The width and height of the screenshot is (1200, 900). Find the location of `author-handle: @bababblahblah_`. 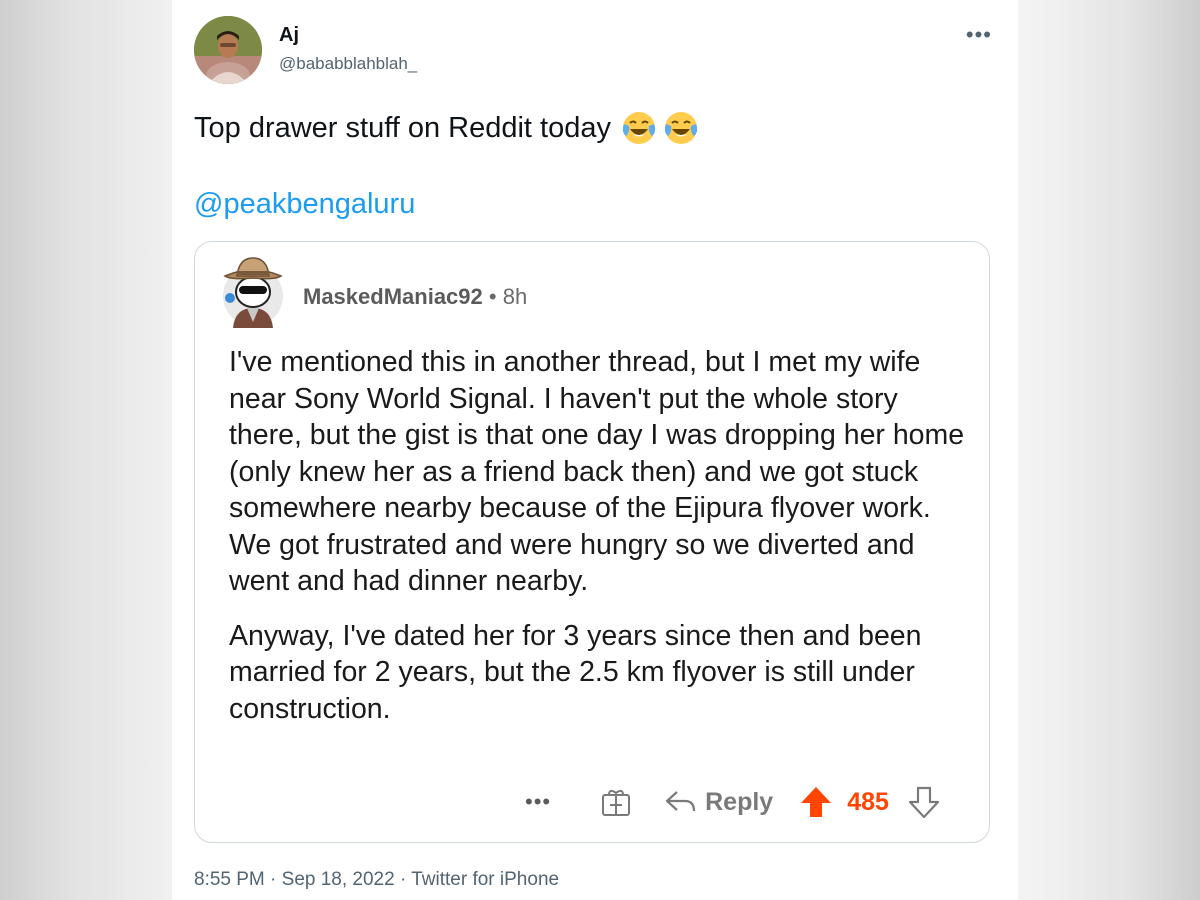

author-handle: @bababblahblah_ is located at coordinates (348, 64).